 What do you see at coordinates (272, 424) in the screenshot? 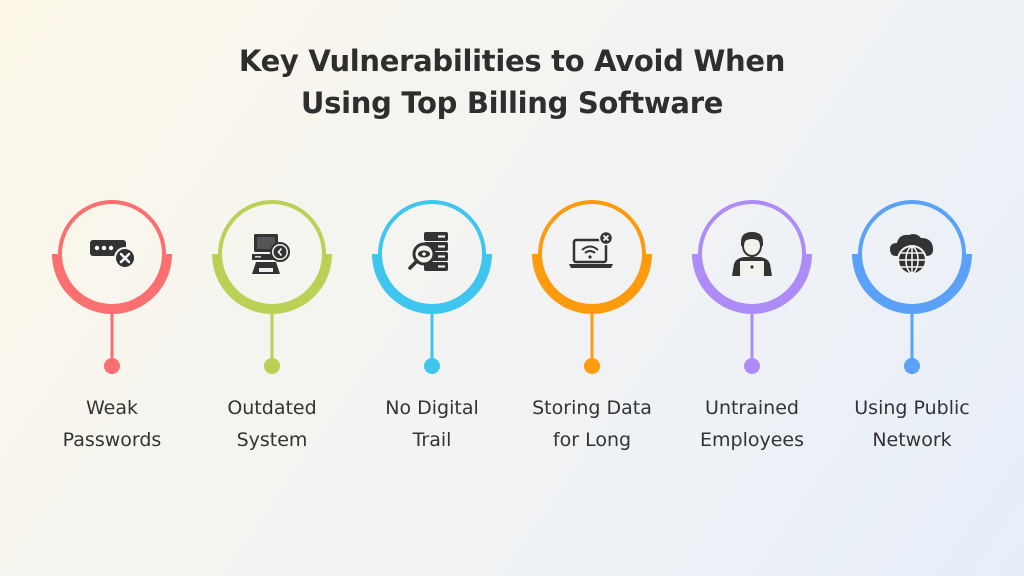
I see `item-label: Outdated System` at bounding box center [272, 424].